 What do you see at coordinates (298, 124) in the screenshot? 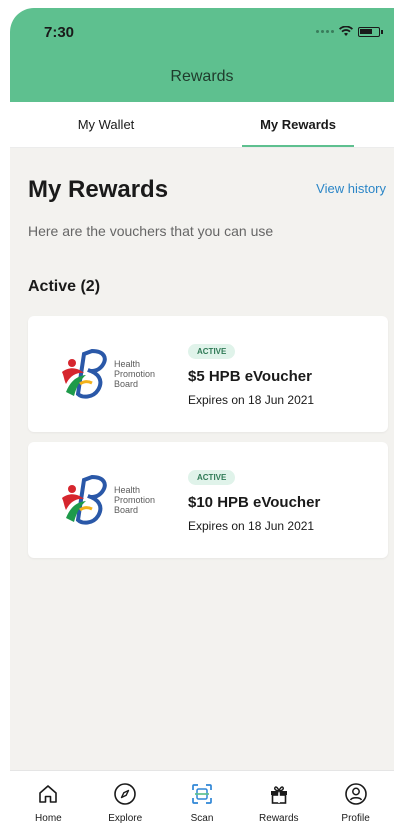
I see `tab-my-rewards: My Rewards` at bounding box center [298, 124].